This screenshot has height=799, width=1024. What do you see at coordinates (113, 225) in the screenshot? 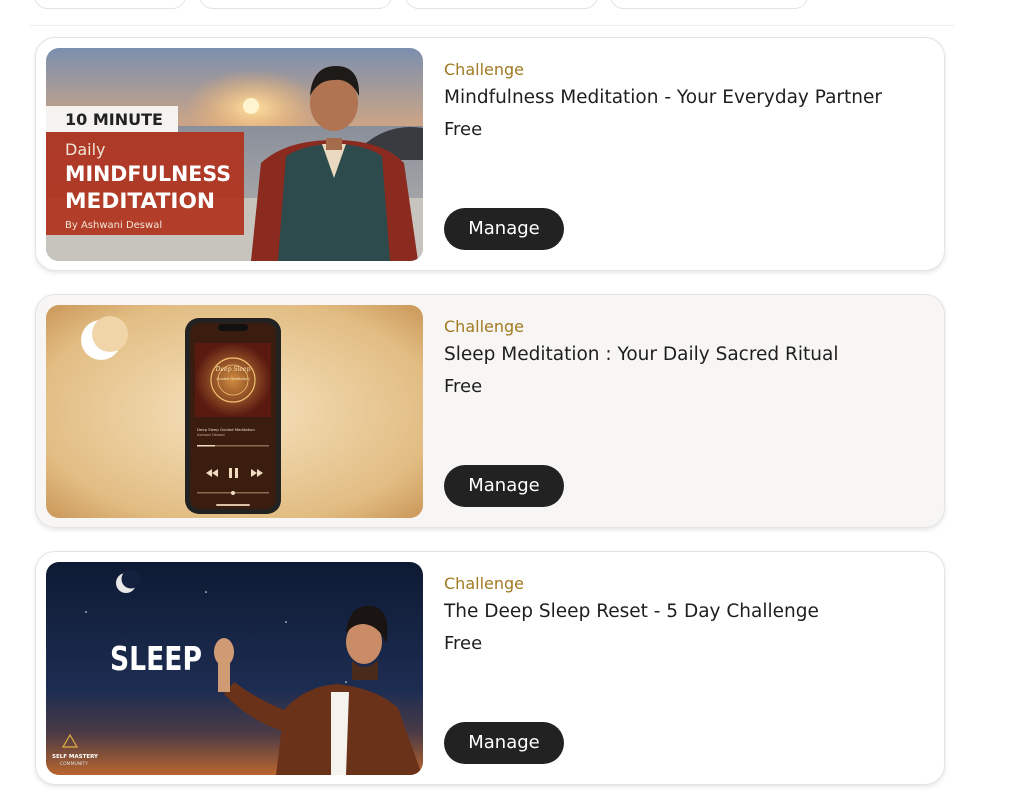
I see `thumb-line5: By Ashwani Deswal` at bounding box center [113, 225].